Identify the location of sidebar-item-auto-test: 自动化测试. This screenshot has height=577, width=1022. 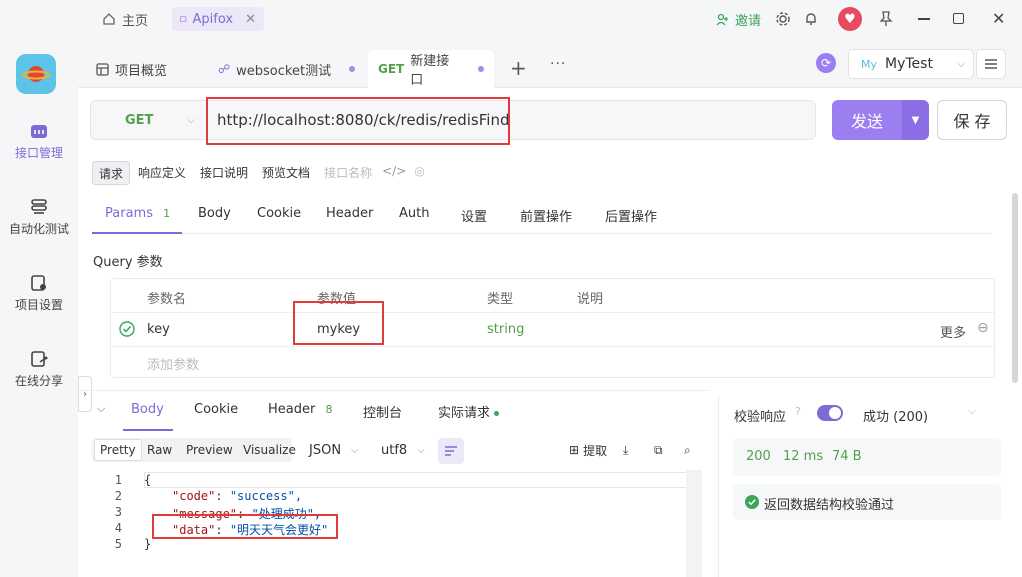
(39, 217).